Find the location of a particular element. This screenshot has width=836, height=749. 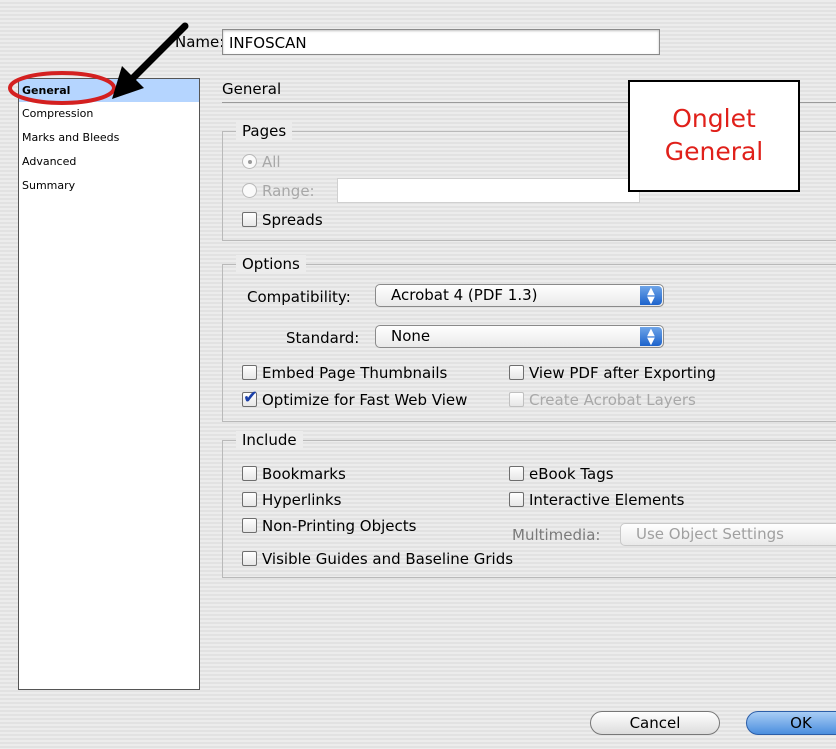

annotation-overlay is located at coordinates (98, 63).